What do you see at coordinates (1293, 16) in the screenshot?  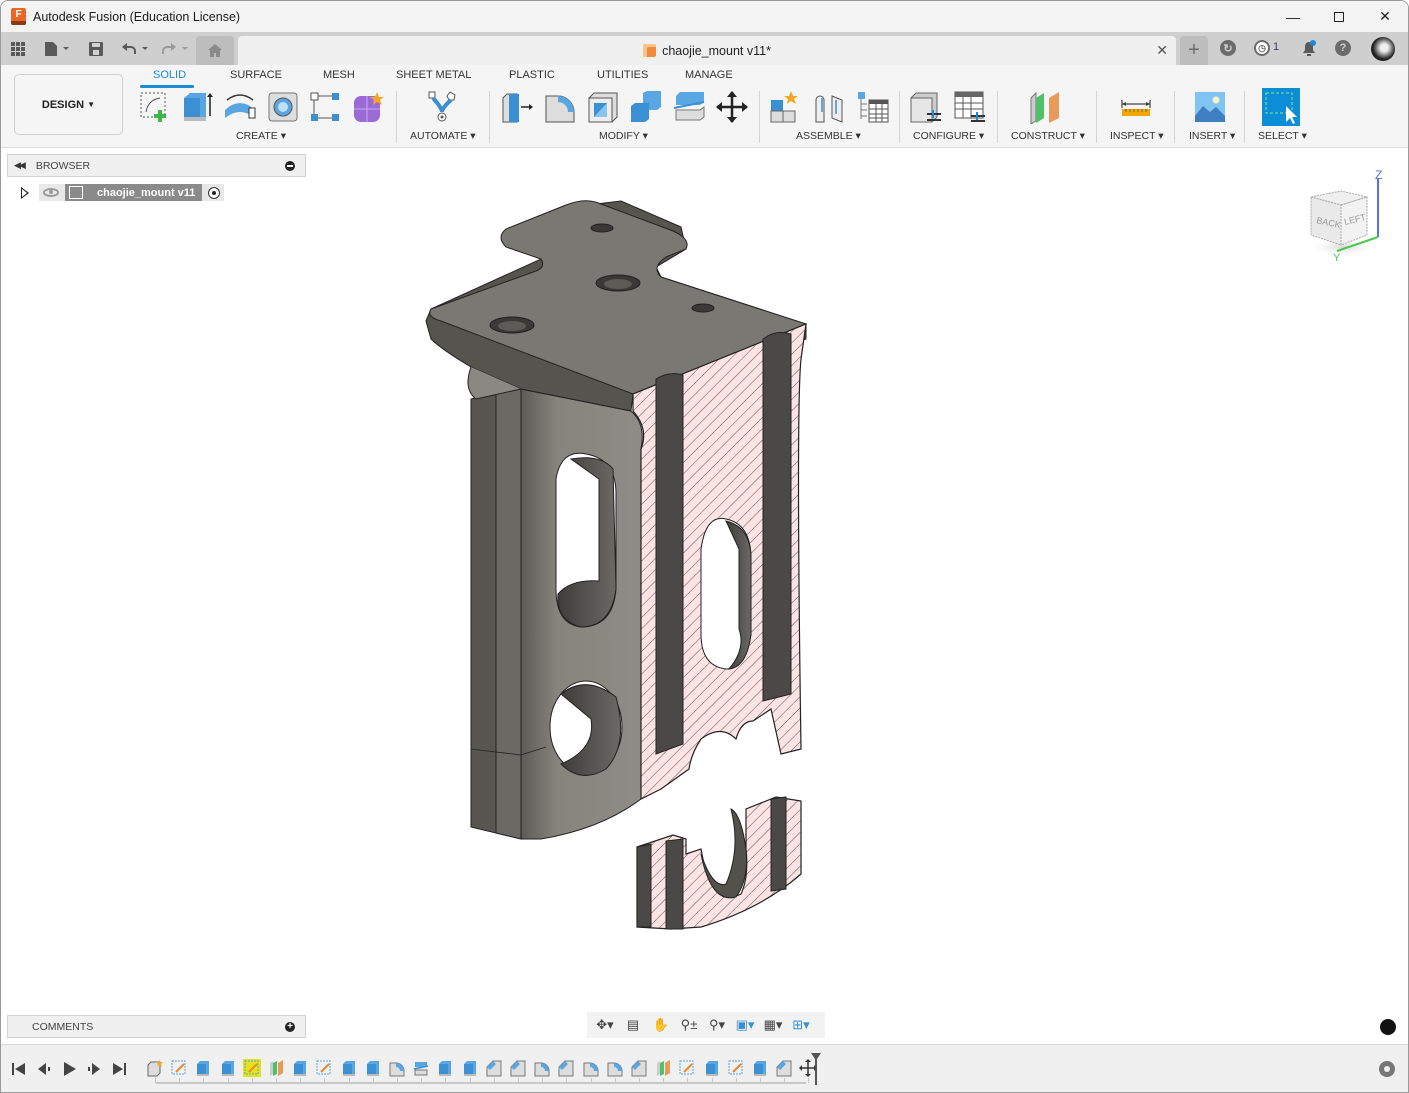 I see `minimize-button: —` at bounding box center [1293, 16].